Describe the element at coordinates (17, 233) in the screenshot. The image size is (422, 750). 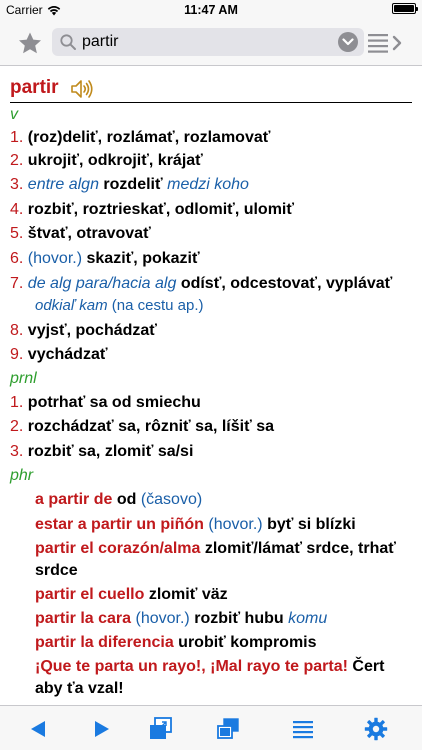
I see `sense-number: 5.` at that location.